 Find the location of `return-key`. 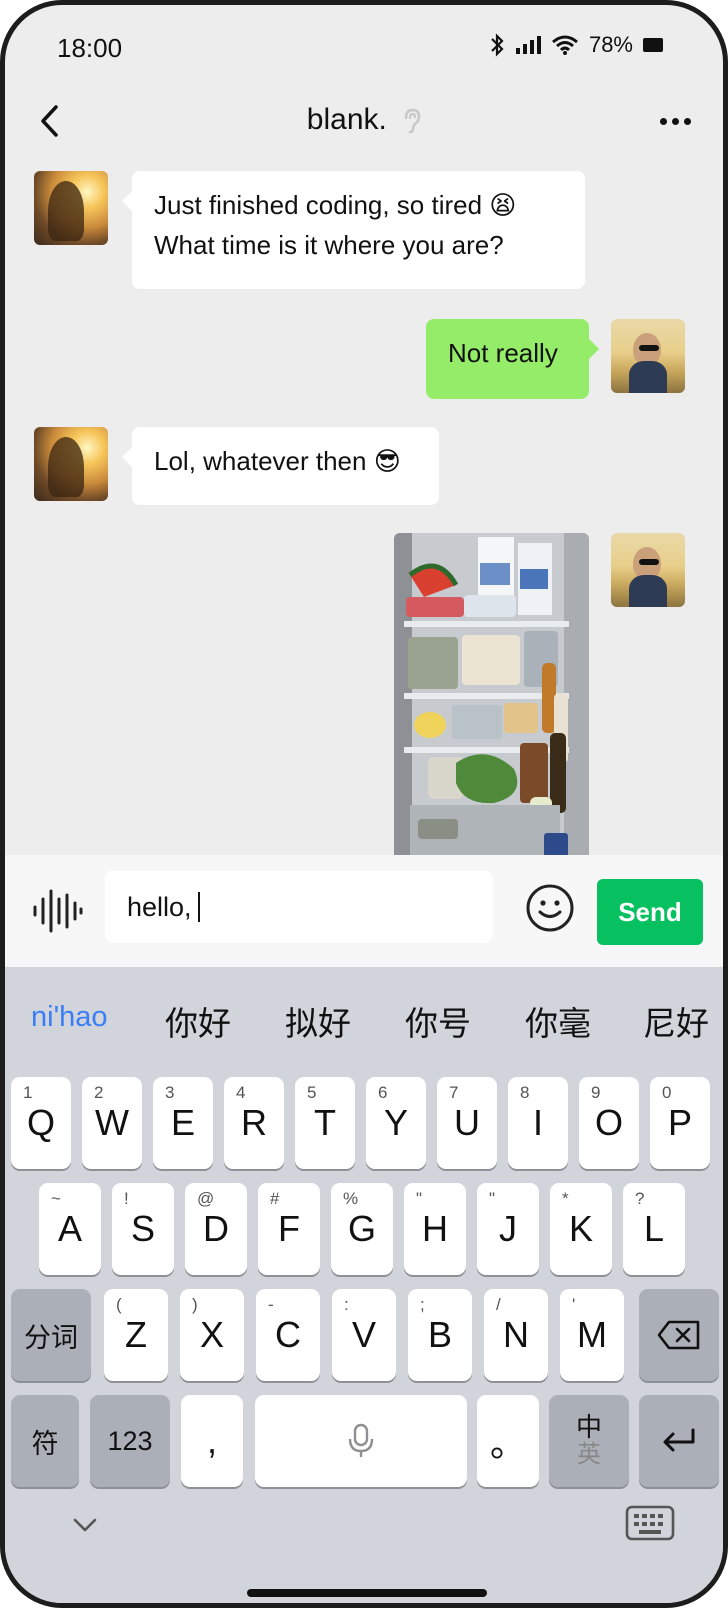

return-key is located at coordinates (679, 1441).